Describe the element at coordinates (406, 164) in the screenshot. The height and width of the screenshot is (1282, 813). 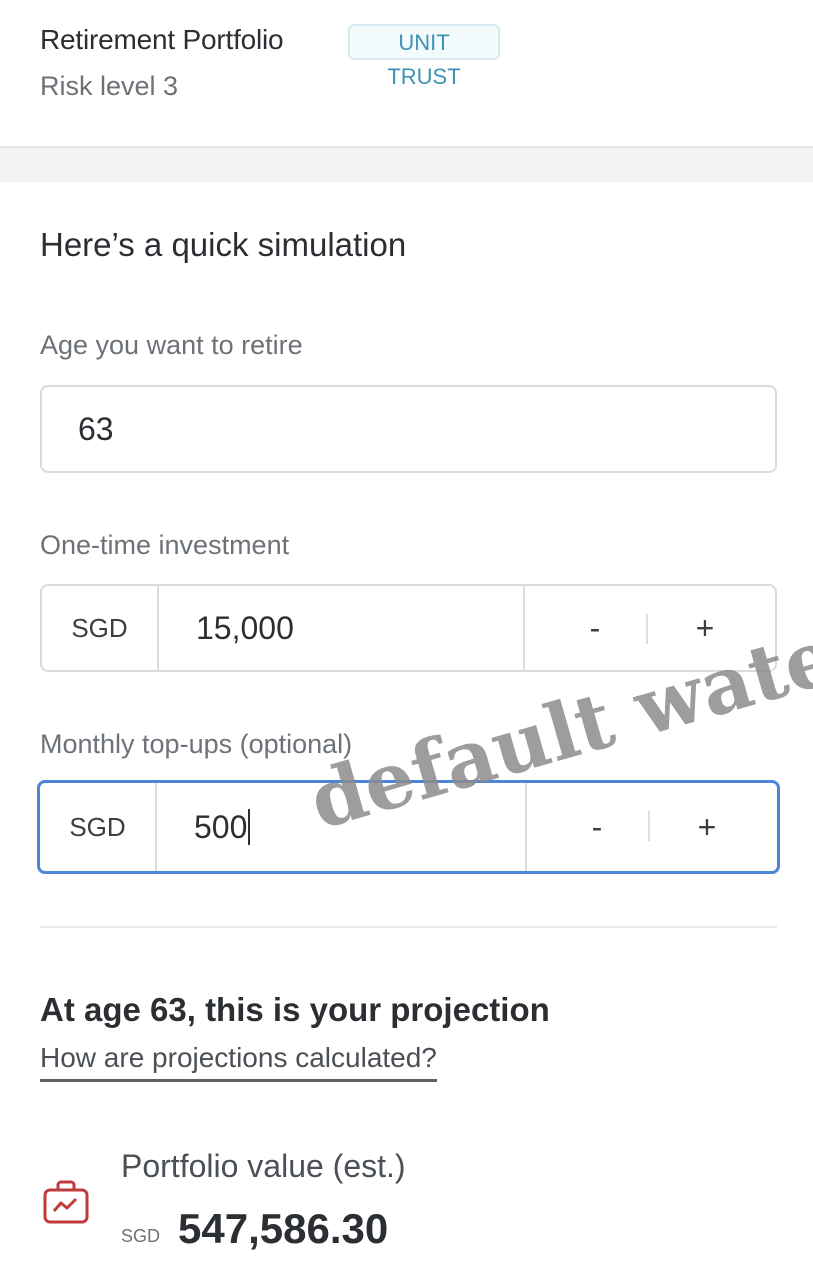
I see `section-divider` at that location.